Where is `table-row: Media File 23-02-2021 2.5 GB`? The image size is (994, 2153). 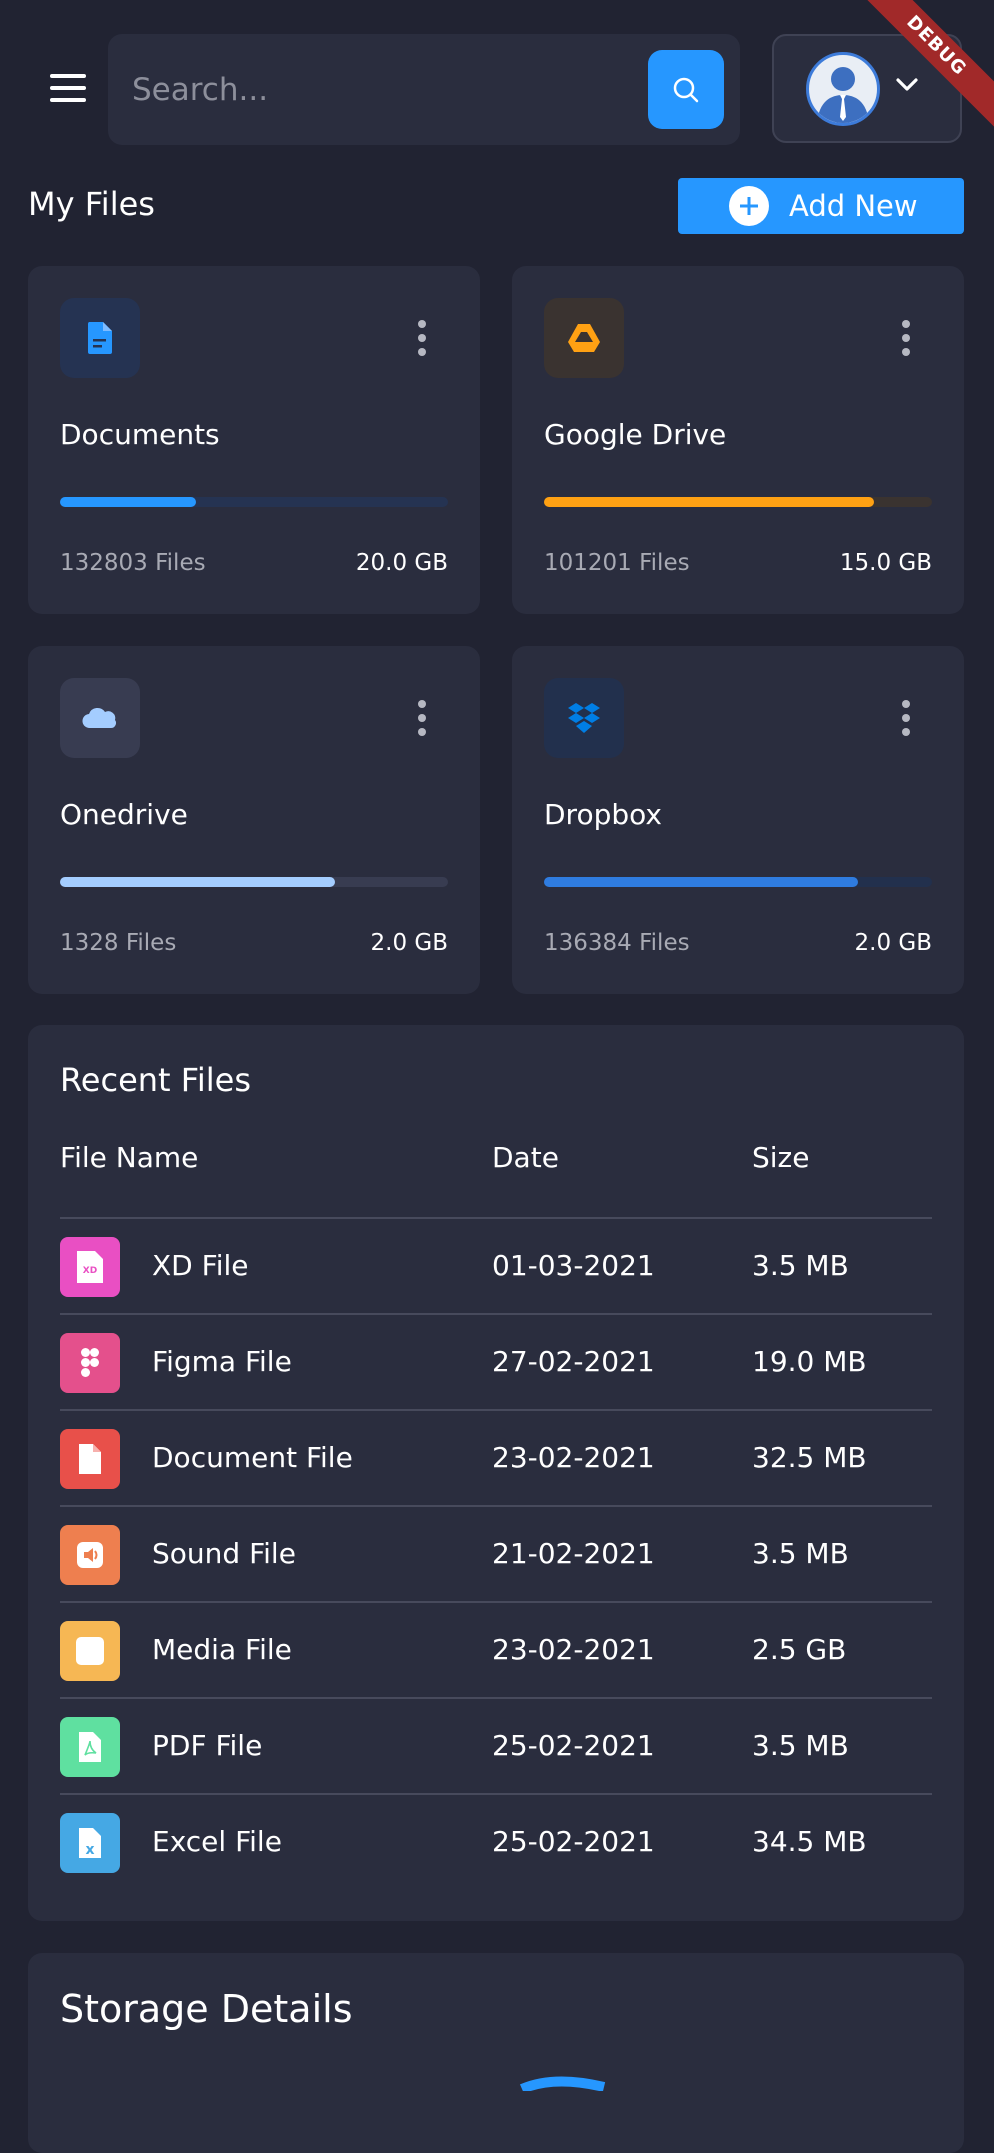 table-row: Media File 23-02-2021 2.5 GB is located at coordinates (496, 1651).